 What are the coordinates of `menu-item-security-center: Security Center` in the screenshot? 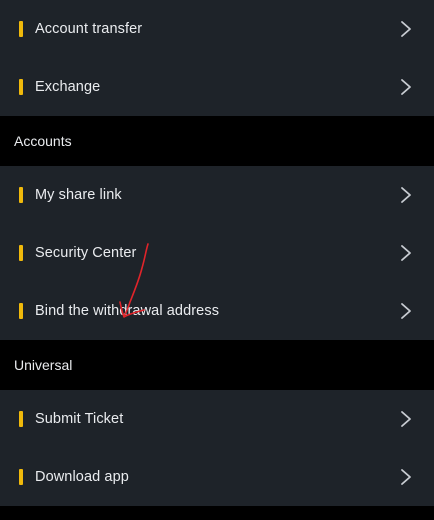 It's located at (217, 253).